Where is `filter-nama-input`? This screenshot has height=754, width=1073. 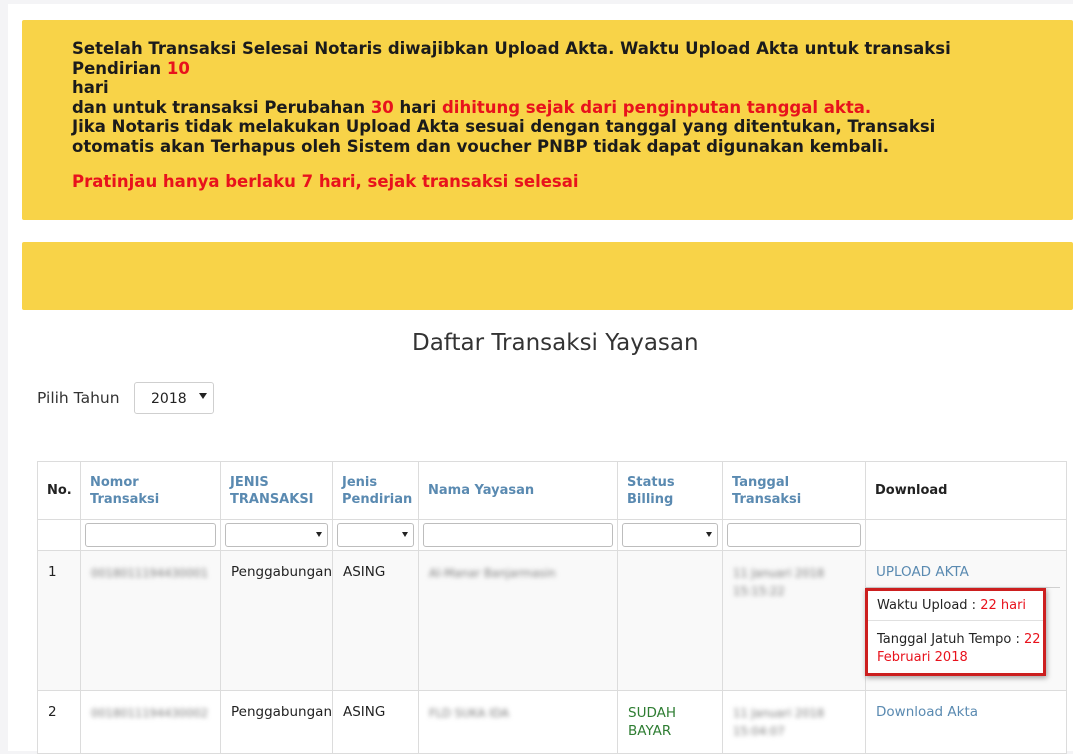 filter-nama-input is located at coordinates (518, 535).